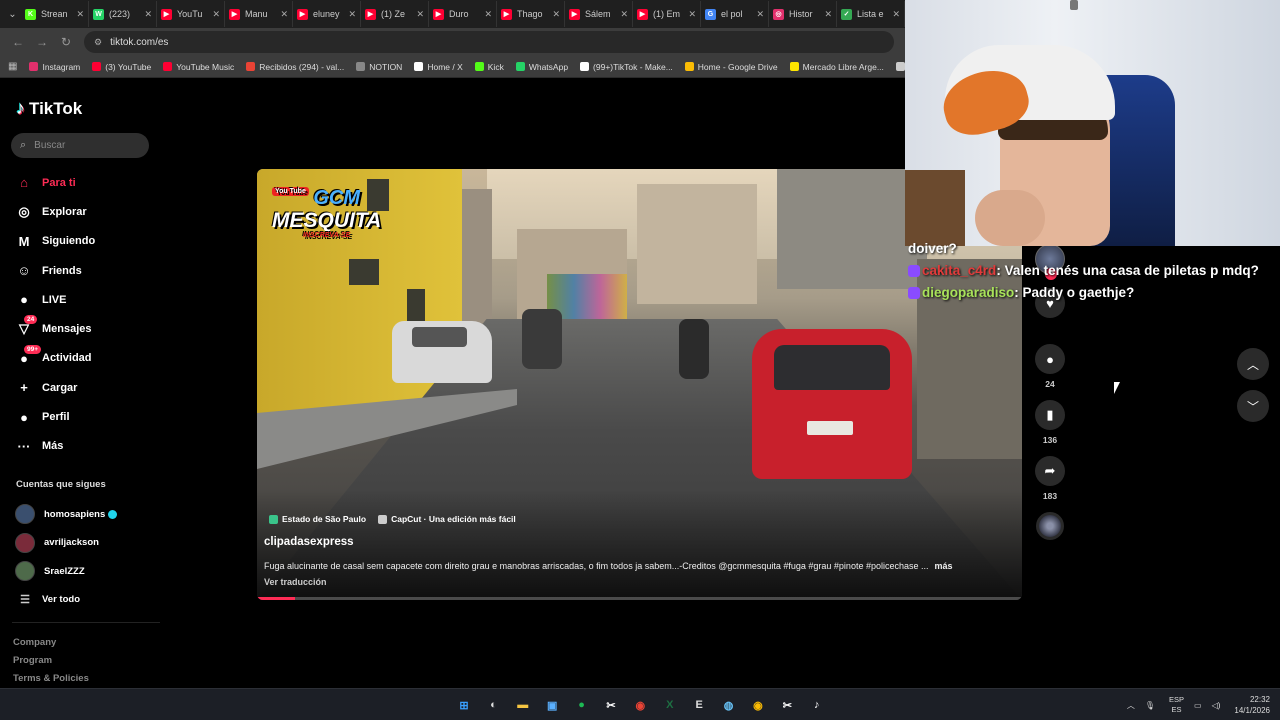  Describe the element at coordinates (599, 14) in the screenshot. I see `browser-tab: ▶ Sálem ✕` at that location.